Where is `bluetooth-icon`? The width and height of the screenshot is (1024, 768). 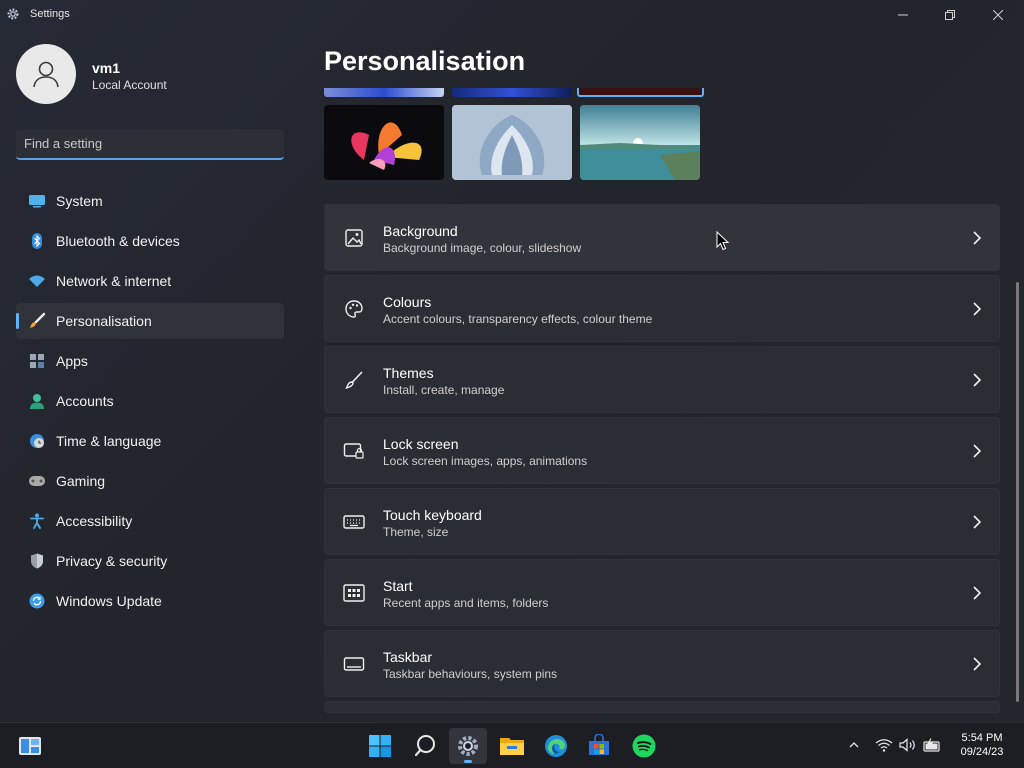 bluetooth-icon is located at coordinates (37, 241).